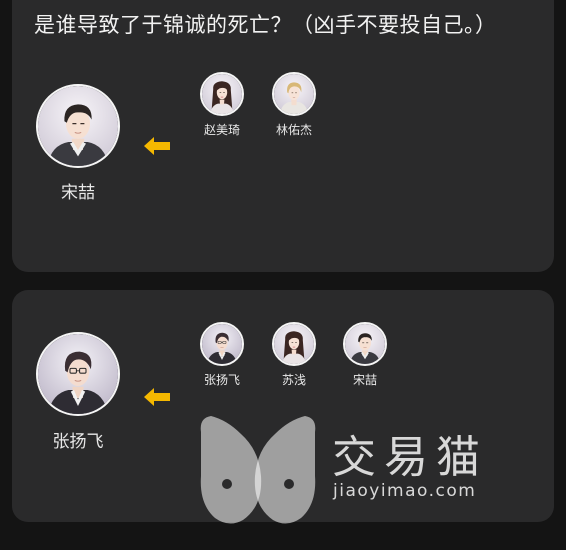  Describe the element at coordinates (364, 380) in the screenshot. I see `vote-option-name-2-3: 宋喆` at that location.